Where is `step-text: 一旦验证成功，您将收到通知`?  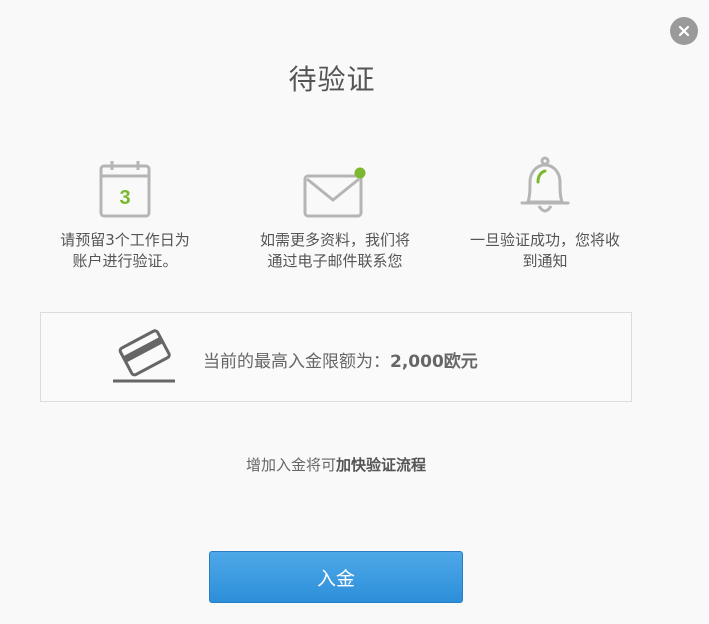 step-text: 一旦验证成功，您将收到通知 is located at coordinates (544, 250).